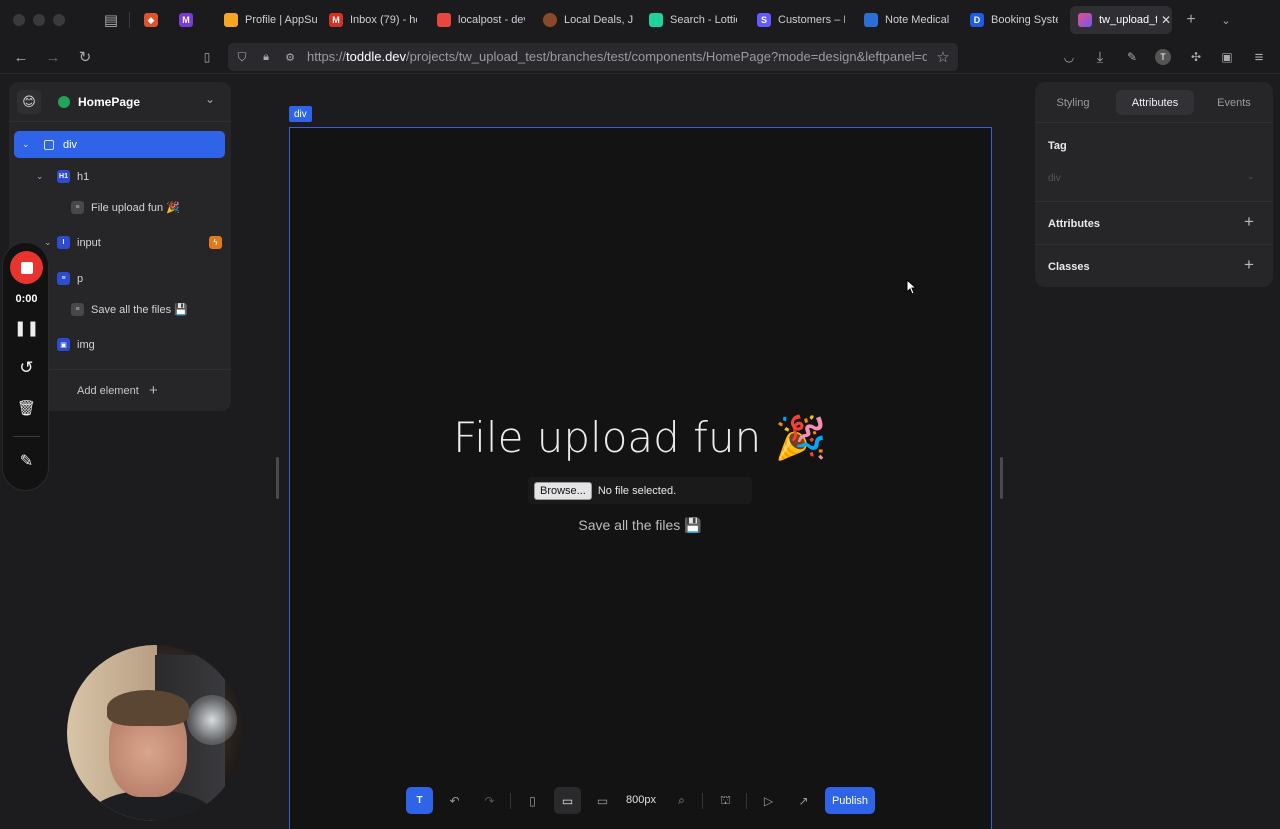 Image resolution: width=1280 pixels, height=829 pixels. Describe the element at coordinates (768, 800) in the screenshot. I see `play-icon: ▷` at that location.